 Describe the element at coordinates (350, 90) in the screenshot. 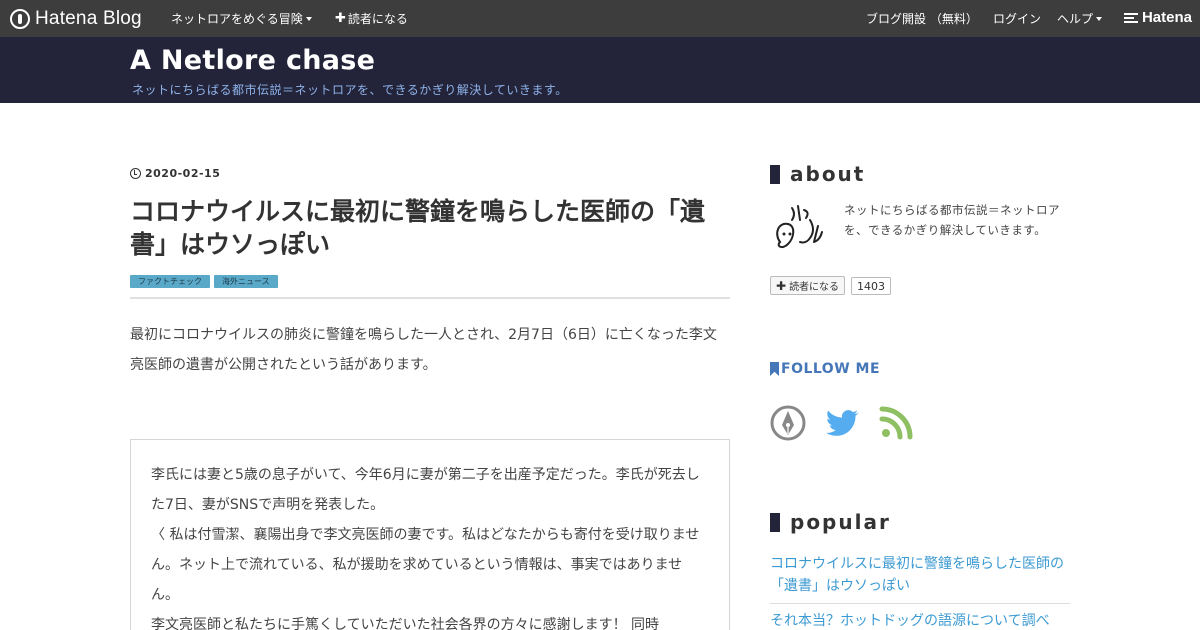

I see `blog-description: ネットにちらばる都市伝説＝ネットロアを、できるかぎり解決していきます。` at that location.